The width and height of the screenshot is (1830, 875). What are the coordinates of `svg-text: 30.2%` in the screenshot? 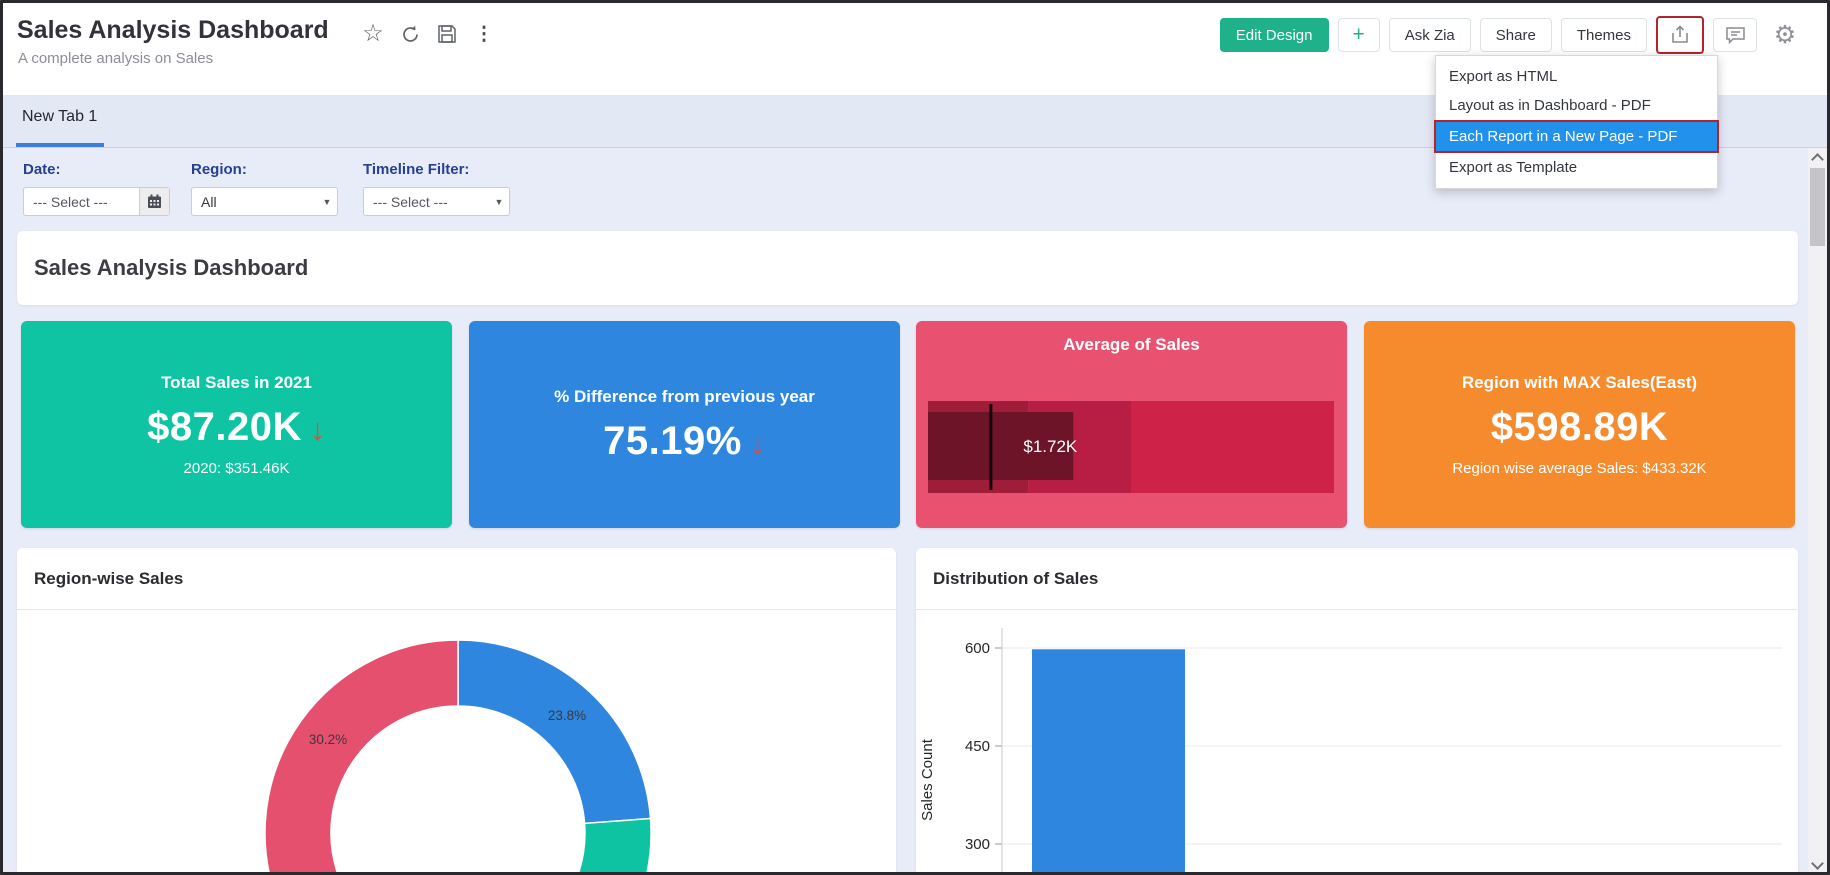 It's located at (328, 739).